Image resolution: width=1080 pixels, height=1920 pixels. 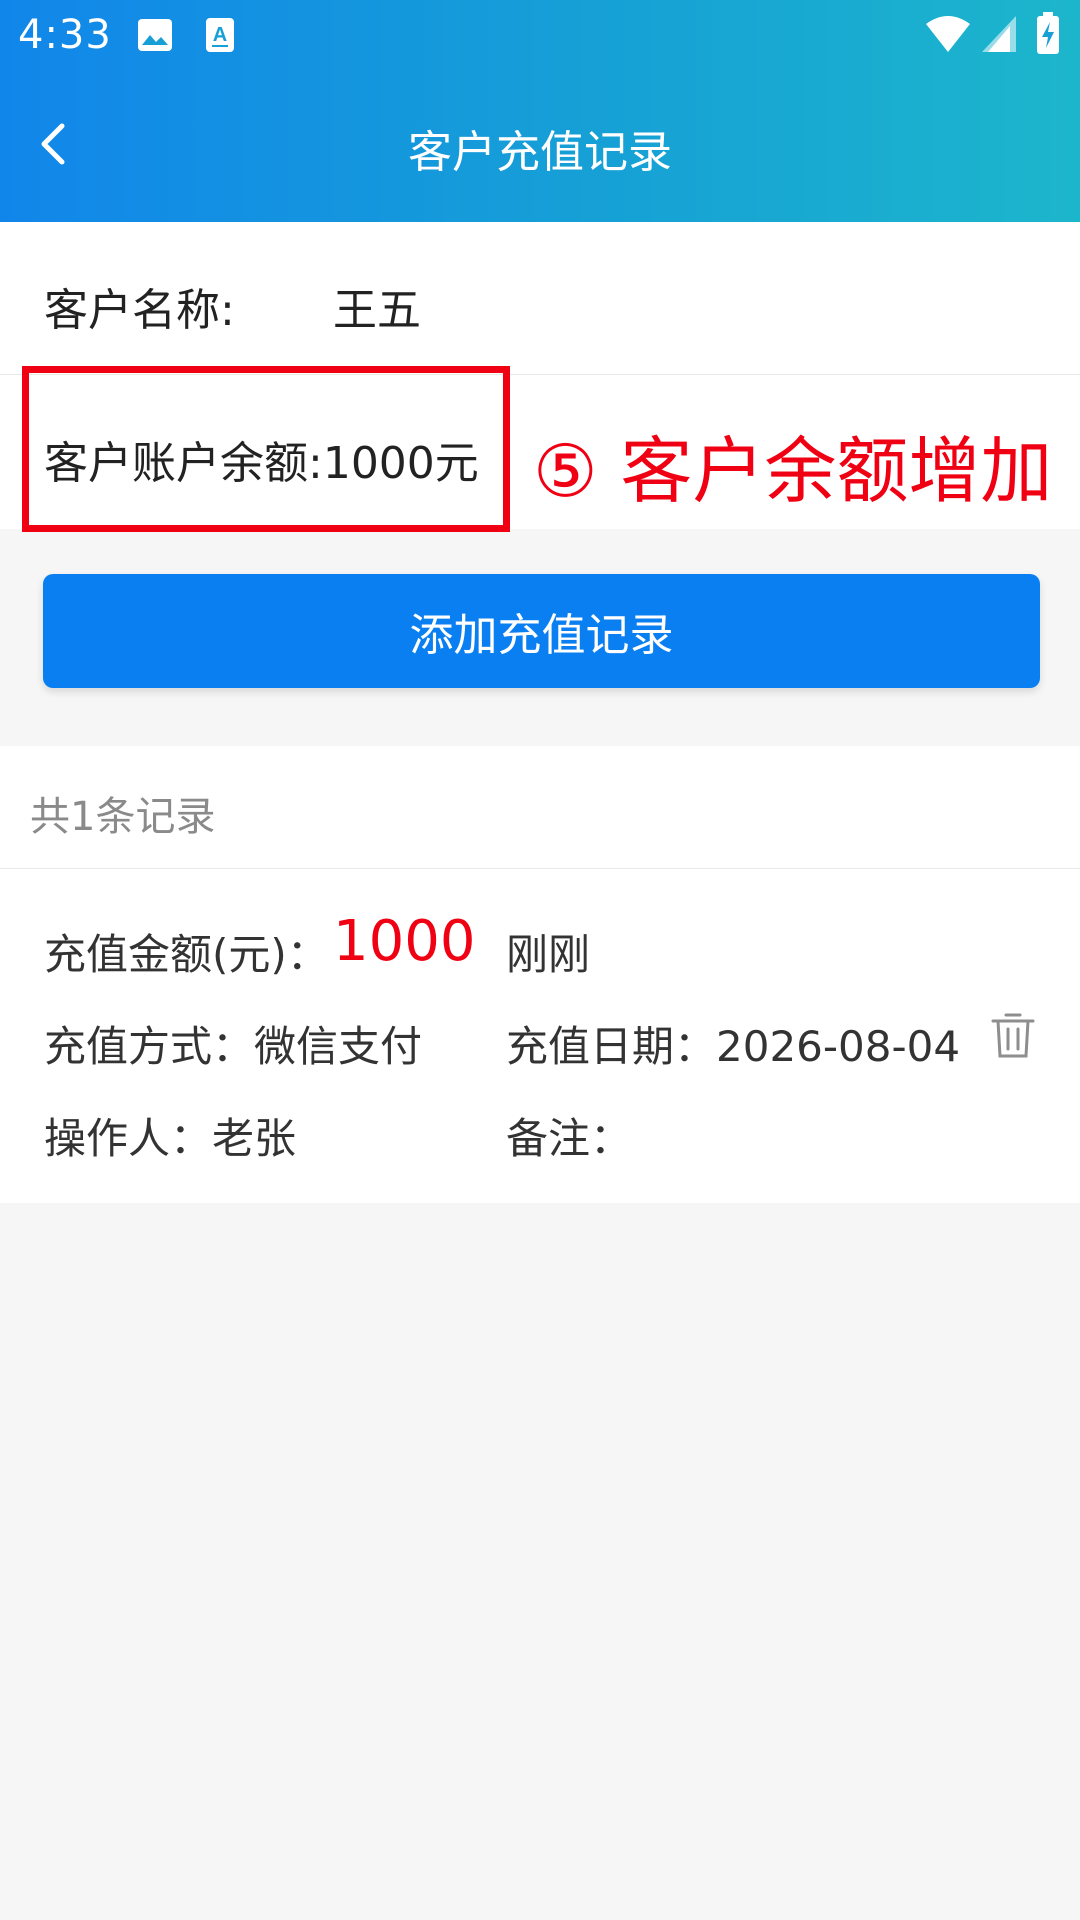 I want to click on amount-value: 1000, so click(x=404, y=941).